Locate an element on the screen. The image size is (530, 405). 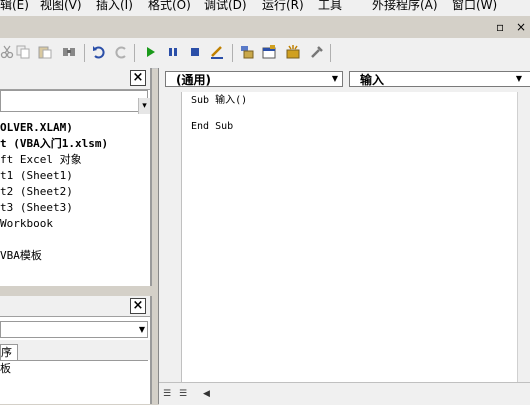
menu-insert: 插入(I) is located at coordinates (114, 6).